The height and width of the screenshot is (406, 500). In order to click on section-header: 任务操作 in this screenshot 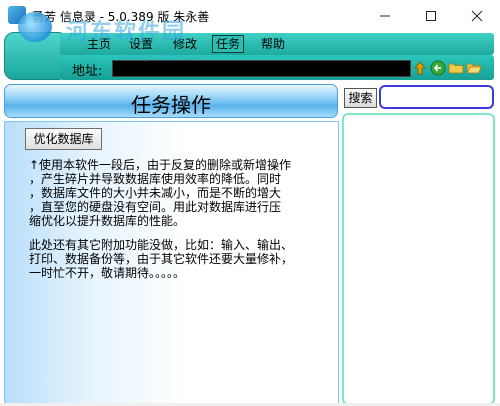, I will do `click(171, 101)`.